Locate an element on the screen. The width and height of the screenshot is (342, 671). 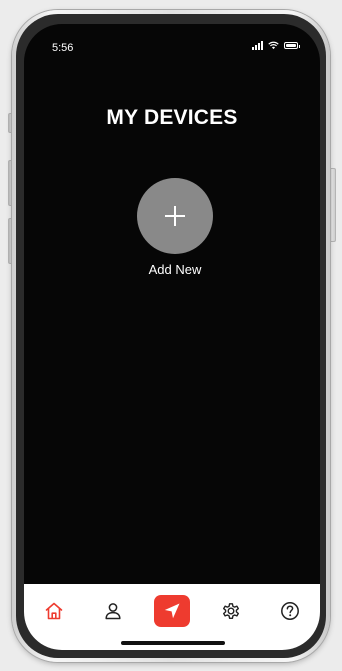
tab-settings is located at coordinates (231, 611).